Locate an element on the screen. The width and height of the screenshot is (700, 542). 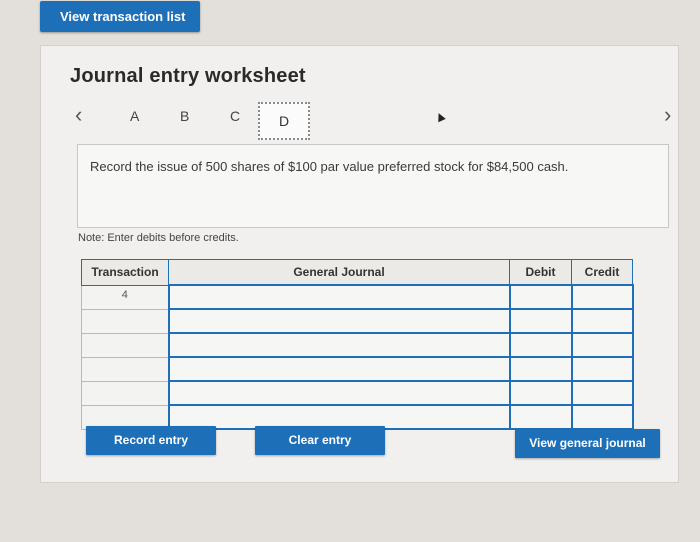
table-row: 4 is located at coordinates (357, 297).